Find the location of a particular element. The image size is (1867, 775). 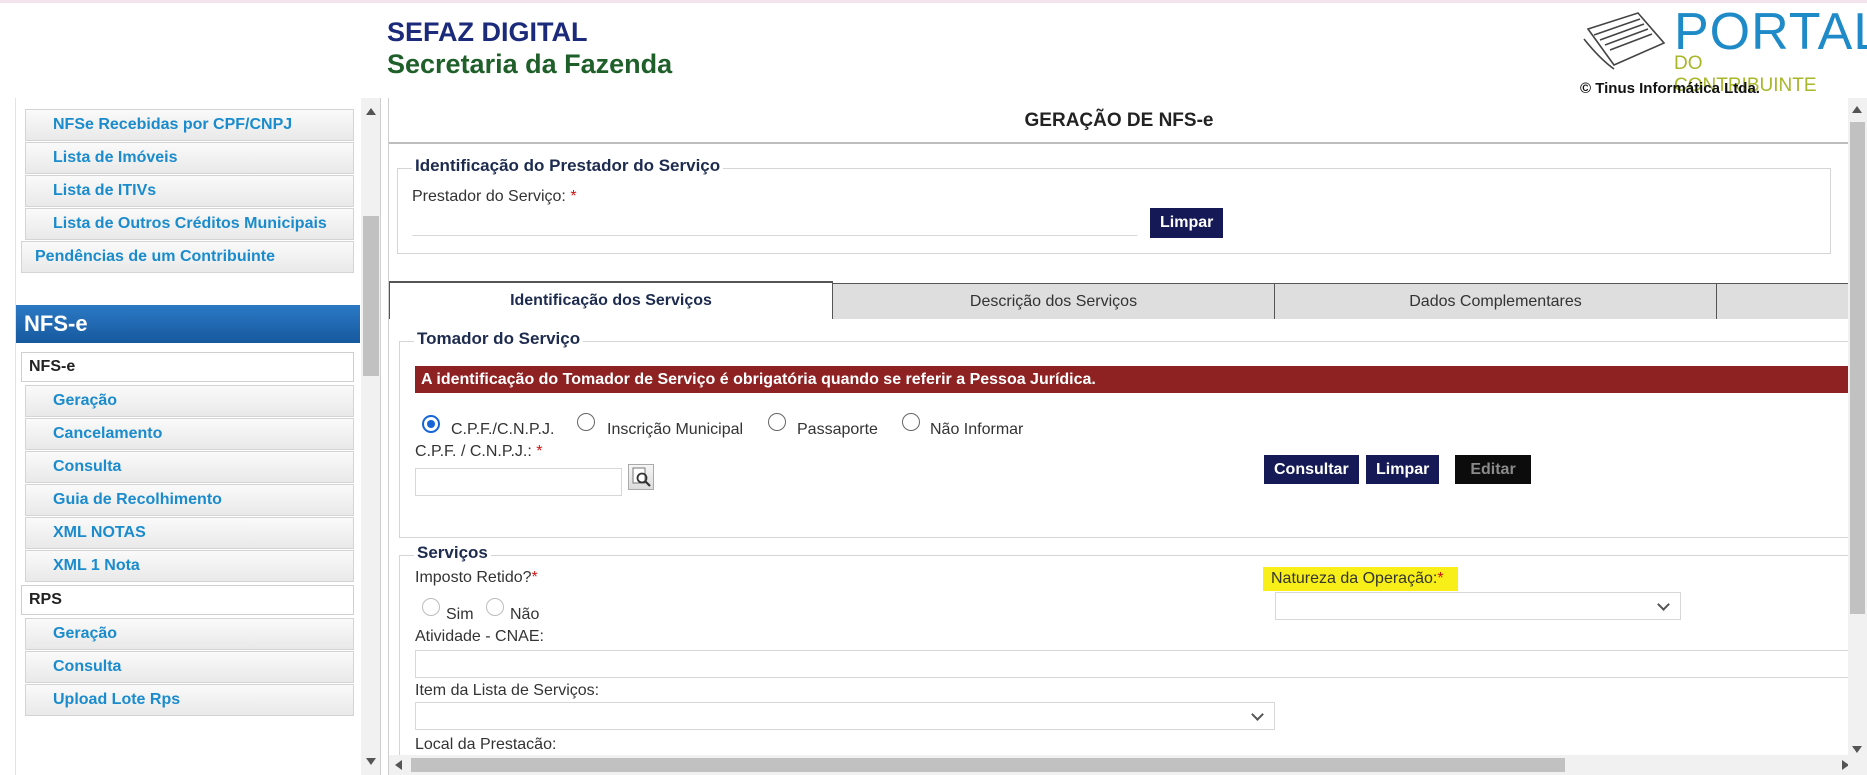

page-title: GERAÇÃO DE NFS-e is located at coordinates (1118, 121).